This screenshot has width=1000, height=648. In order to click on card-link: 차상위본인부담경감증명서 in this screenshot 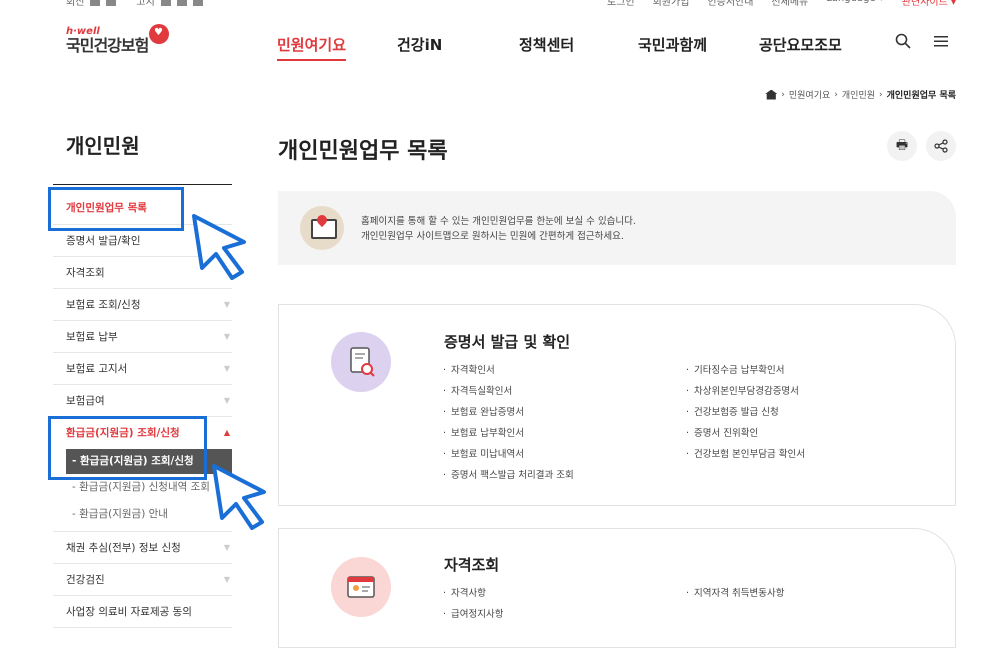, I will do `click(745, 393)`.